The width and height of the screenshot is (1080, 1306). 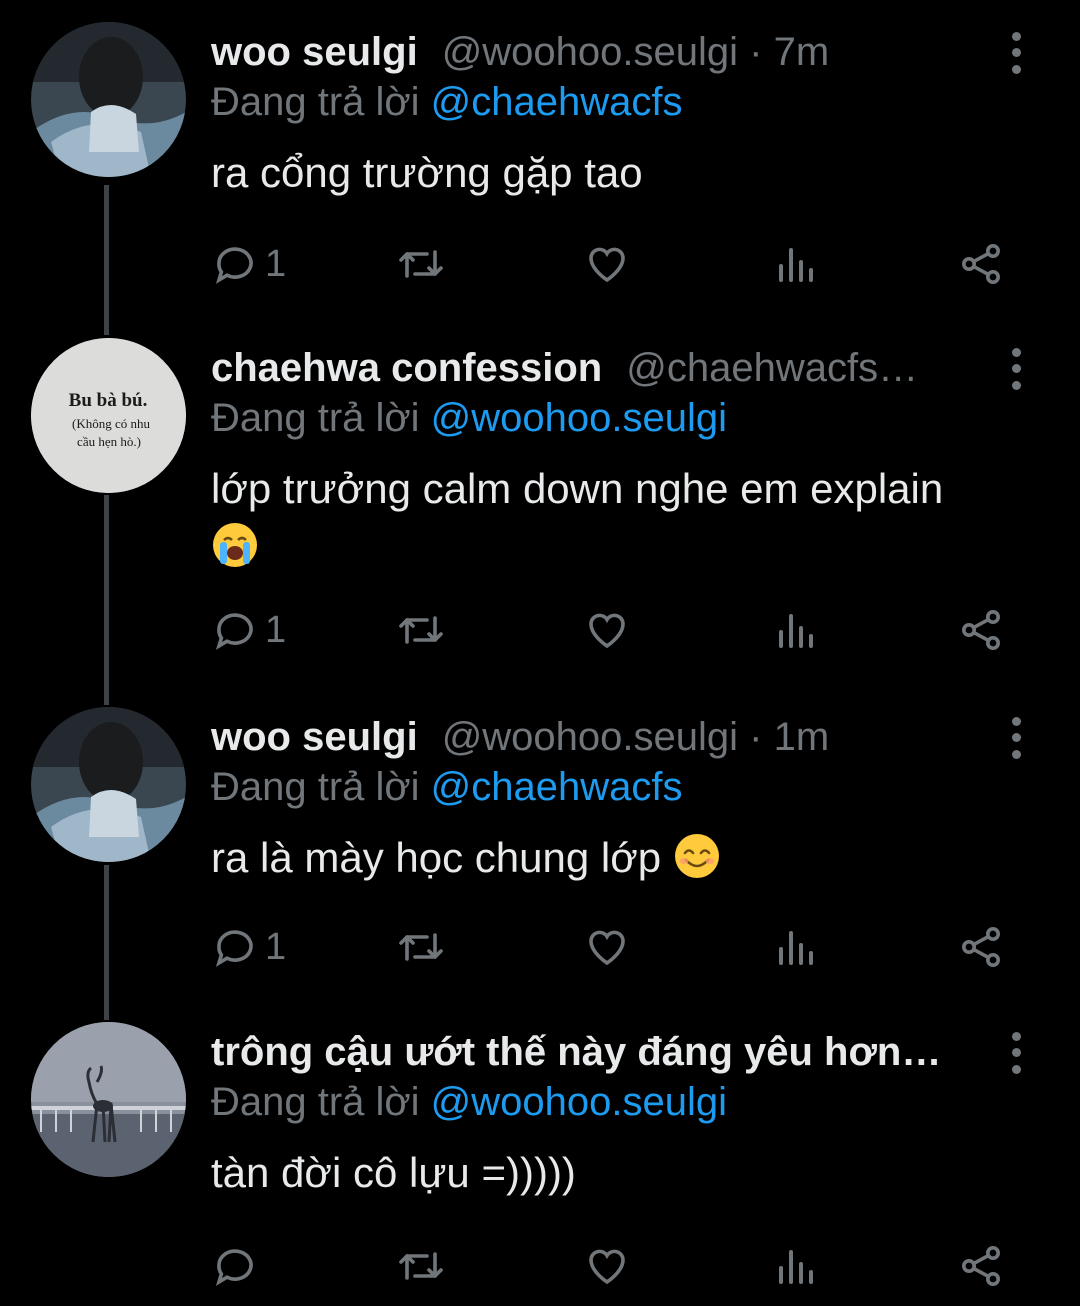 What do you see at coordinates (696, 856) in the screenshot?
I see `smiling-face-icon` at bounding box center [696, 856].